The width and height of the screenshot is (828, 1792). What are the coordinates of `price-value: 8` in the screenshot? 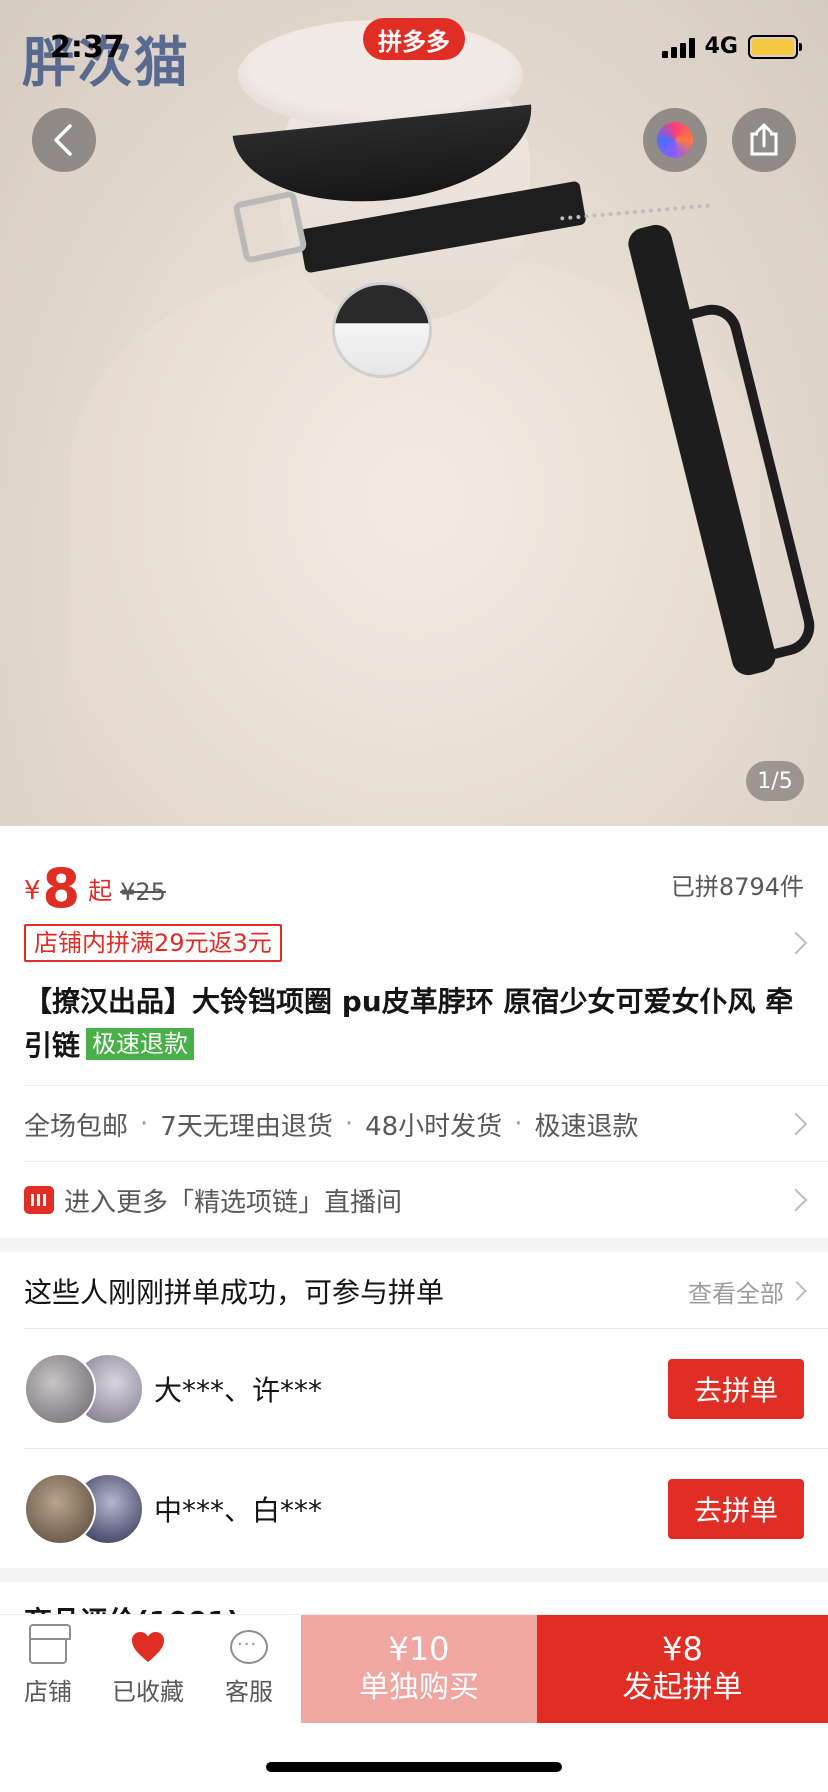 It's located at (61, 888).